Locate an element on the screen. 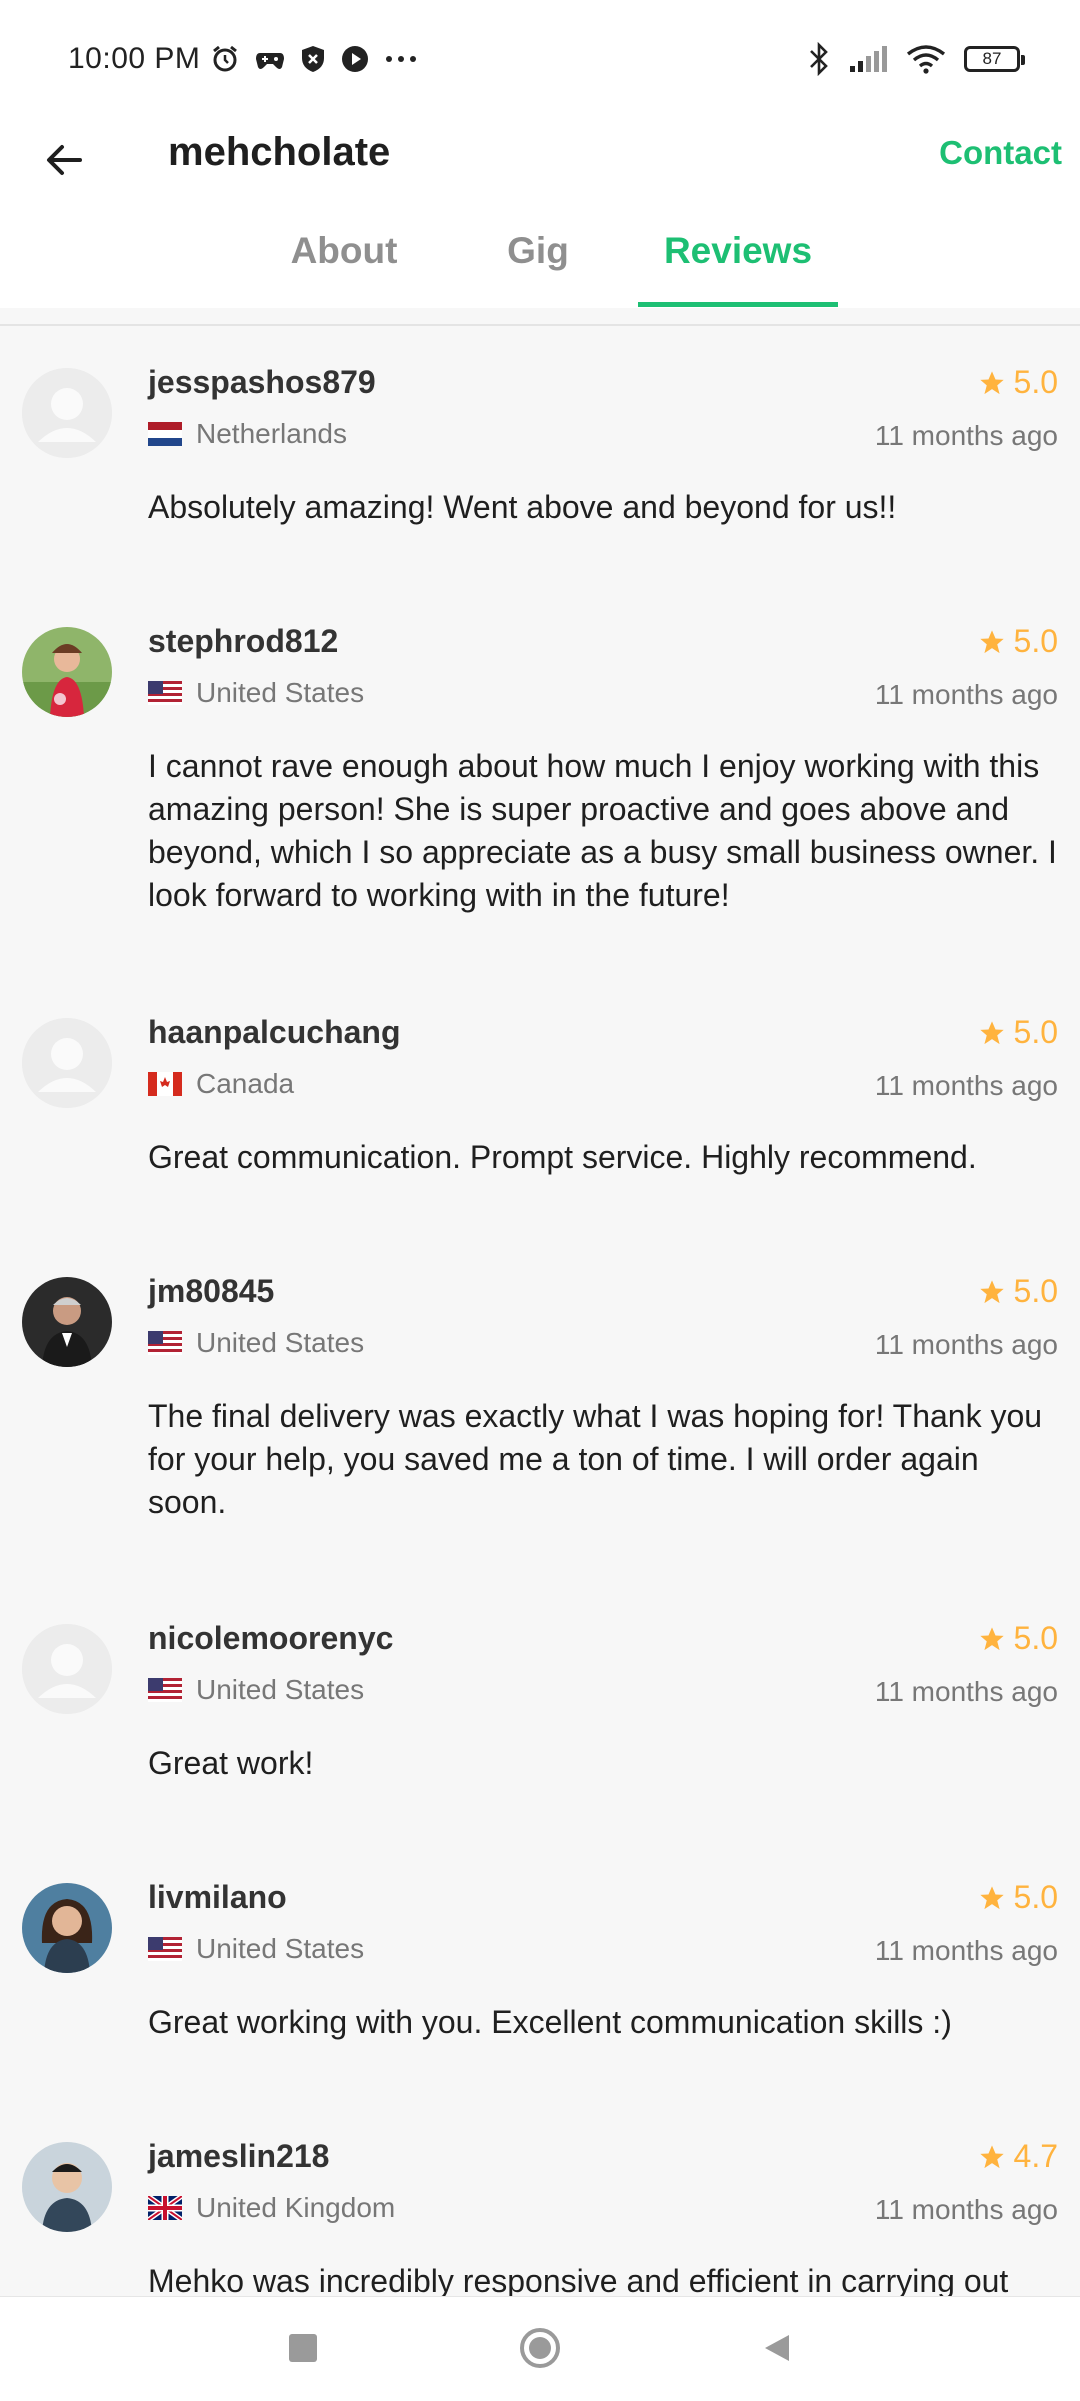 This screenshot has width=1080, height=2401. reviewer-country: Canada is located at coordinates (221, 1084).